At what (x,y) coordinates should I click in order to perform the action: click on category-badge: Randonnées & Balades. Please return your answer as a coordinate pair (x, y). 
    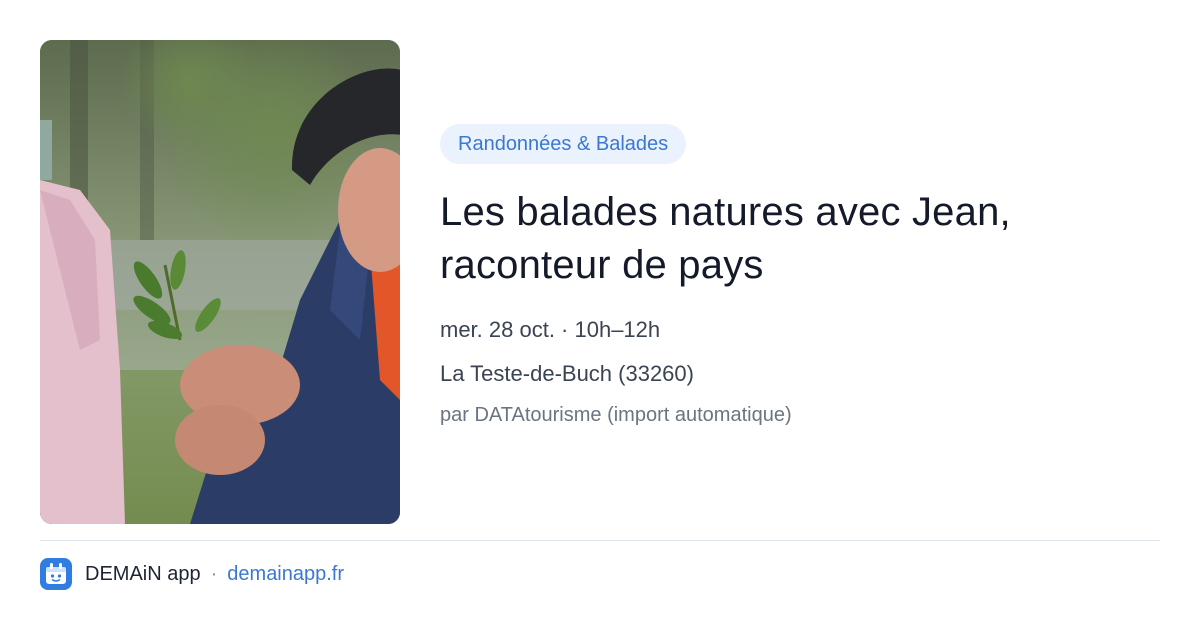
    Looking at the image, I should click on (563, 144).